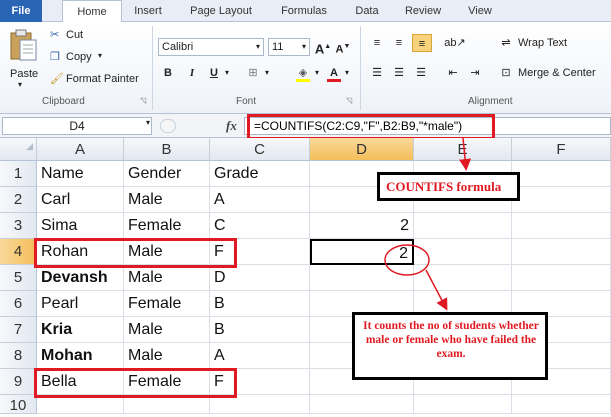 The width and height of the screenshot is (611, 417). Describe the element at coordinates (367, 11) in the screenshot. I see `tab-data: Data` at that location.